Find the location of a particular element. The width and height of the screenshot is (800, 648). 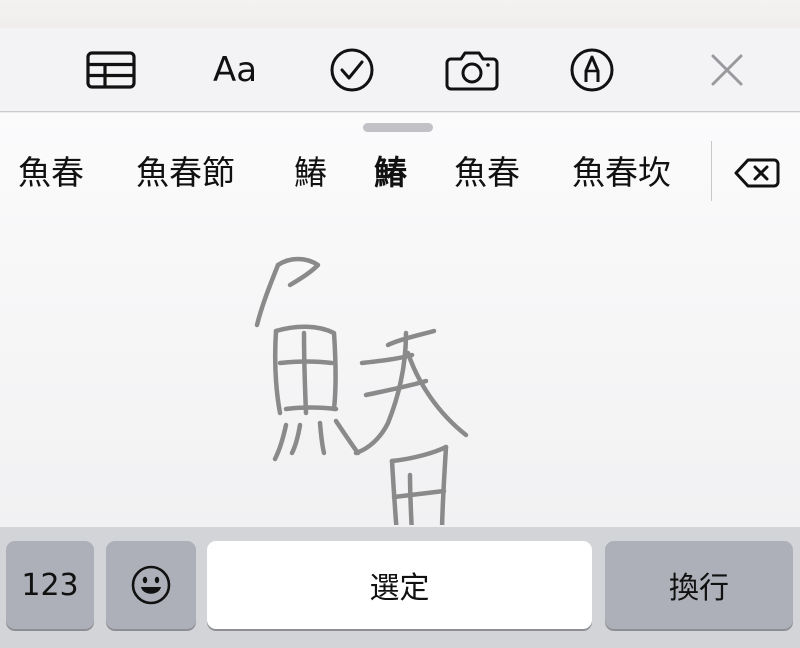

numbers-key-label: 123 is located at coordinates (50, 585).